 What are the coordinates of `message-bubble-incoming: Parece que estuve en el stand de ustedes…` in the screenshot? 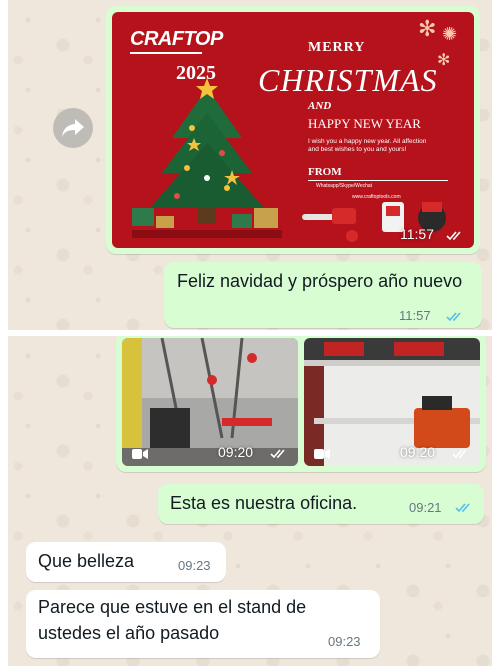 It's located at (203, 624).